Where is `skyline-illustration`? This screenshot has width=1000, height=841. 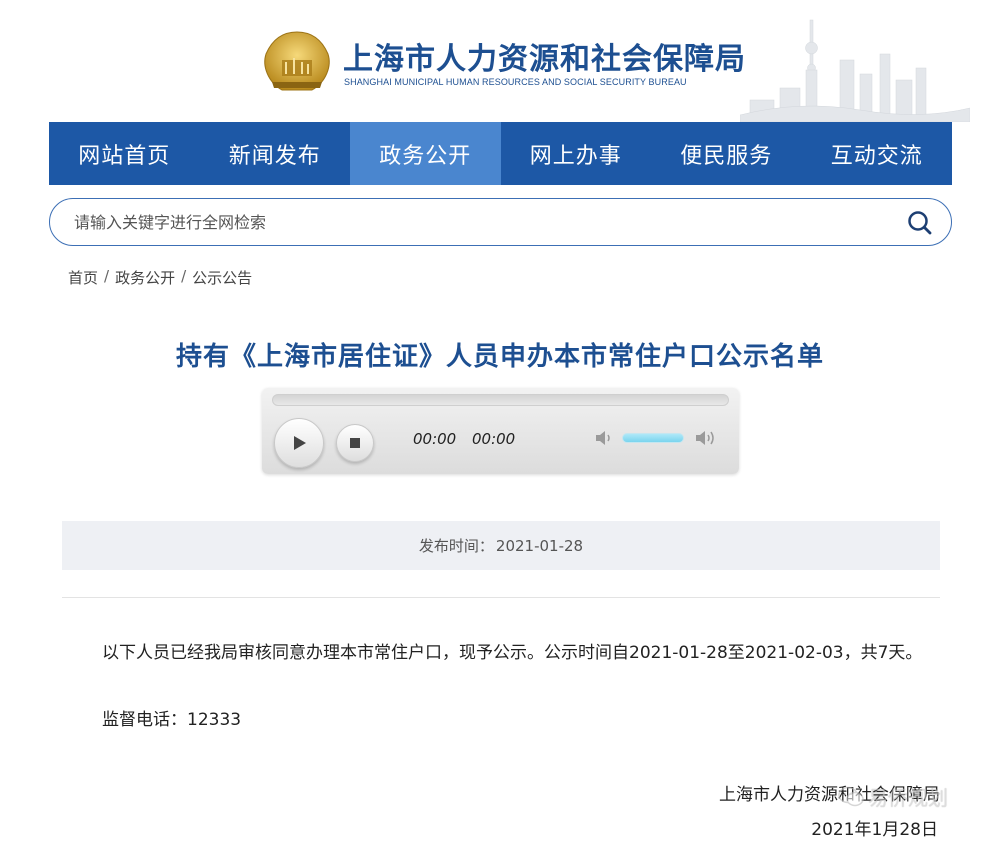
skyline-illustration is located at coordinates (855, 70).